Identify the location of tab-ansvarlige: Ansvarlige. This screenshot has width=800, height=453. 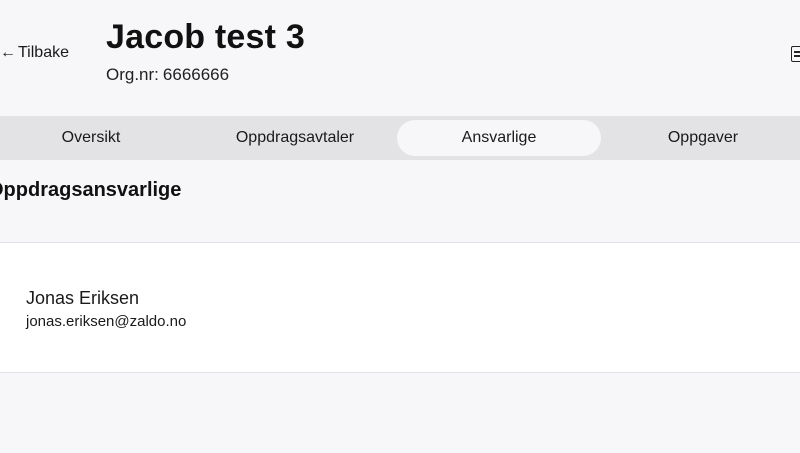
(499, 138).